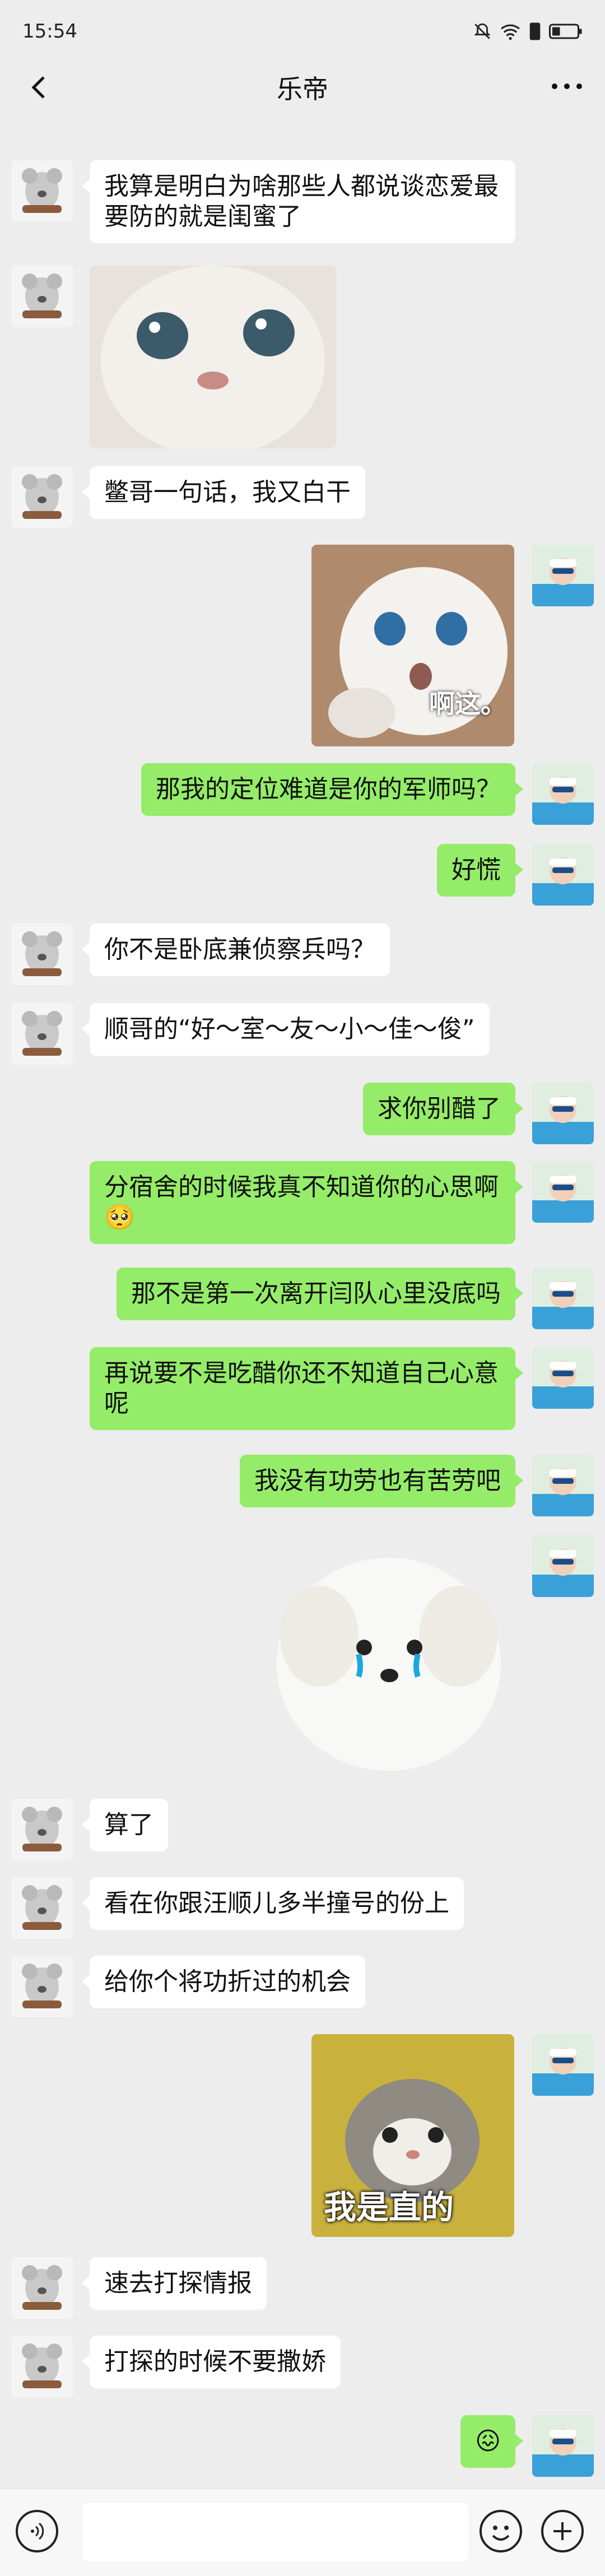 Image resolution: width=605 pixels, height=2576 pixels. I want to click on message-bubble: 再说要不是吃醋你还不知道自己心意呢, so click(307, 1388).